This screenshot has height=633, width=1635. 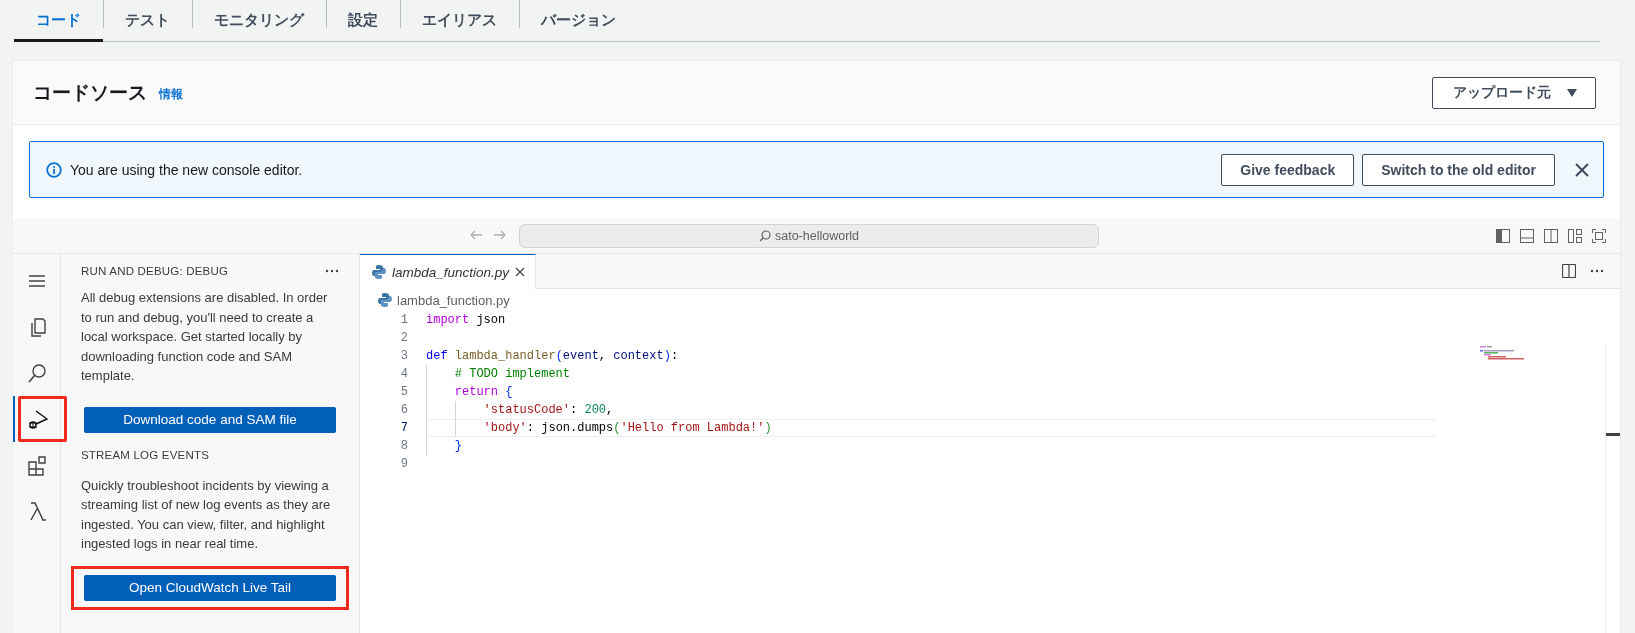 What do you see at coordinates (404, 446) in the screenshot?
I see `line-number: 8` at bounding box center [404, 446].